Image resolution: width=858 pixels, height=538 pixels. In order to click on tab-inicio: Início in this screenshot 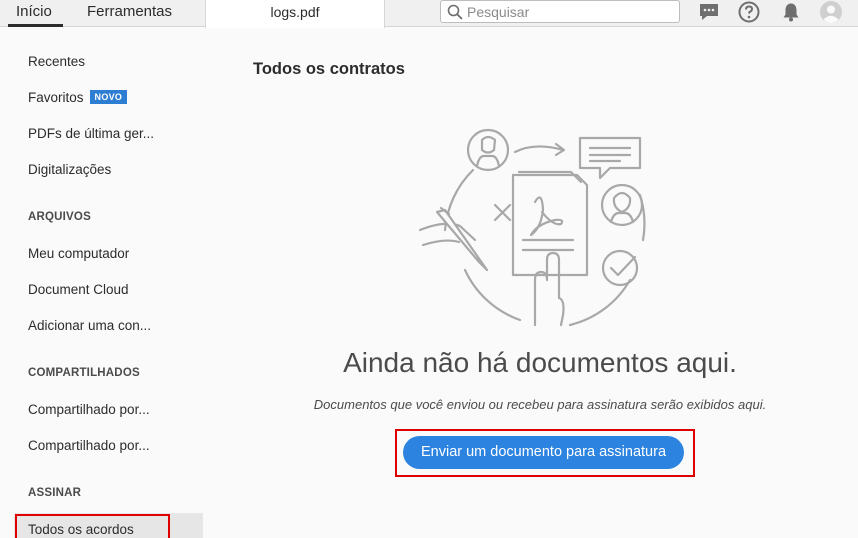, I will do `click(34, 13)`.